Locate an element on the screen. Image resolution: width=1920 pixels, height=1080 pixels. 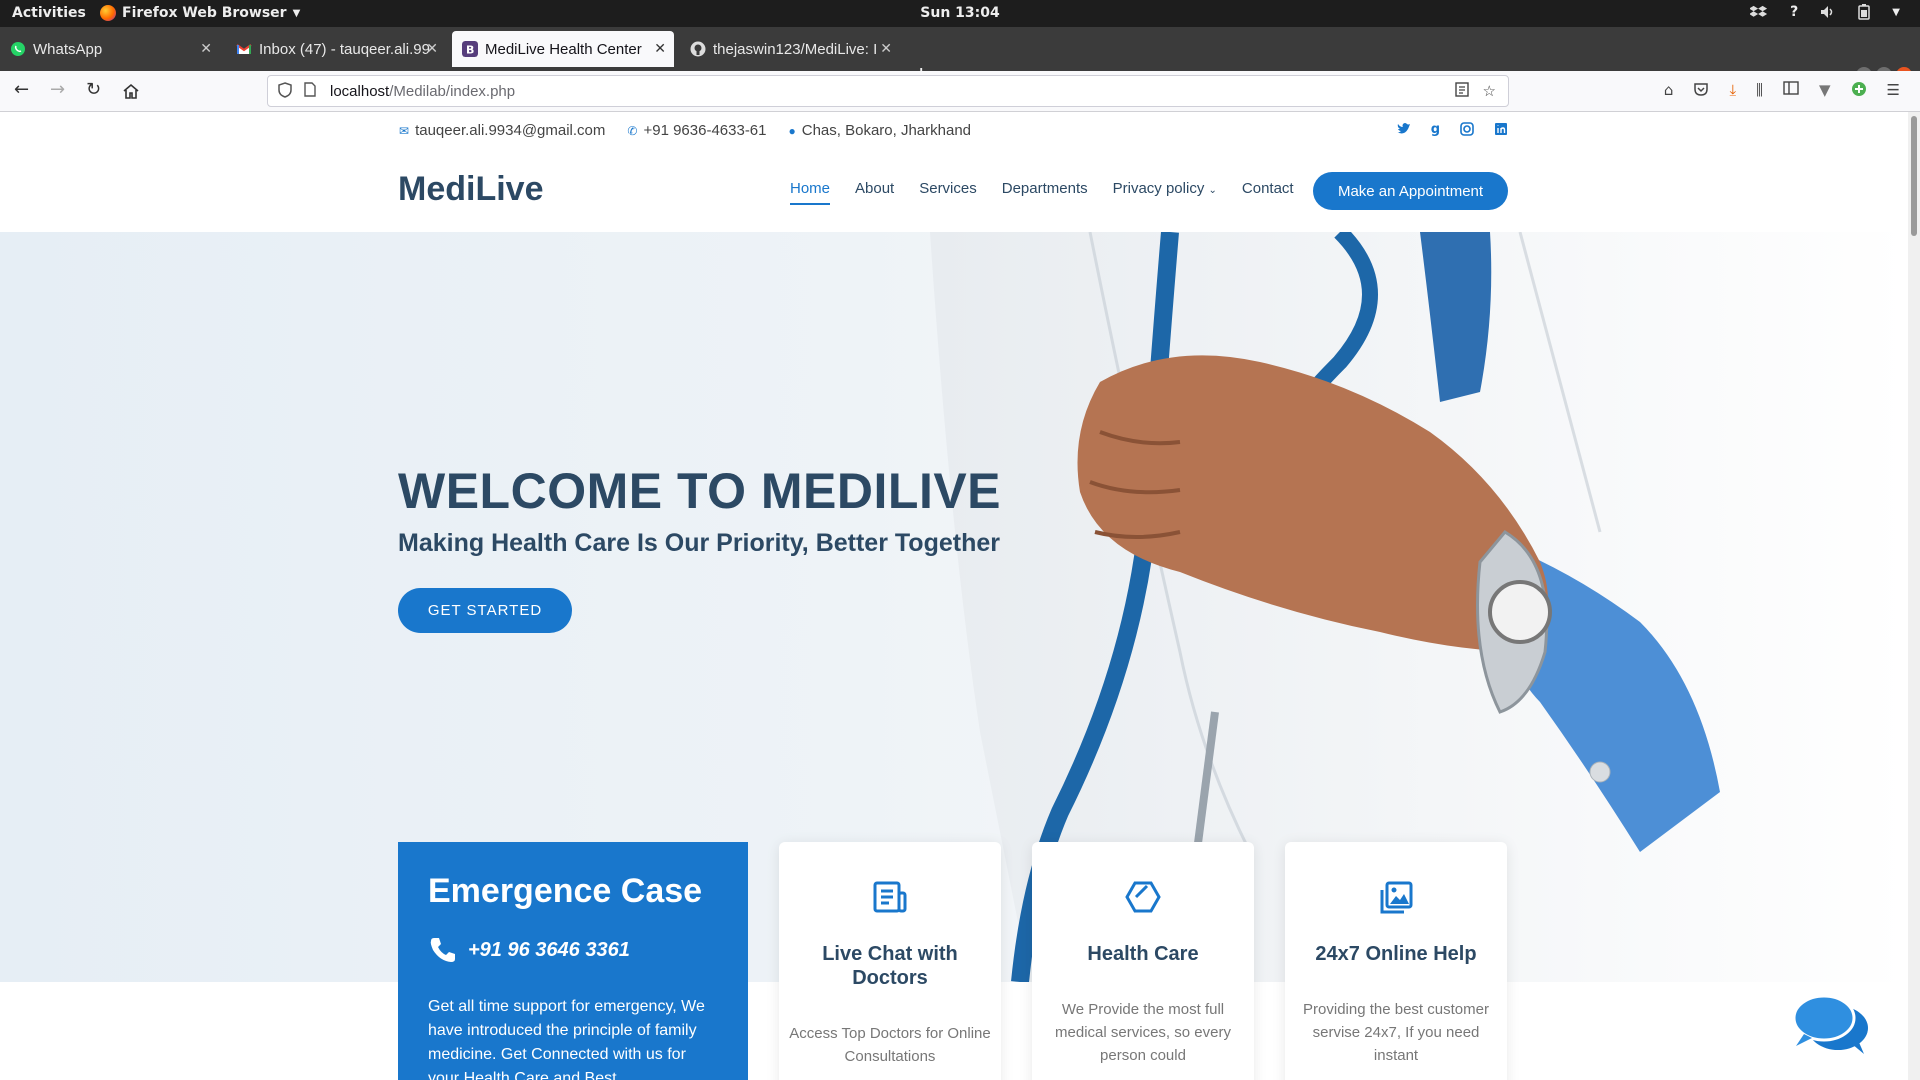
menu-item-privacy: Privacy policy ⌄ is located at coordinates (1165, 192).